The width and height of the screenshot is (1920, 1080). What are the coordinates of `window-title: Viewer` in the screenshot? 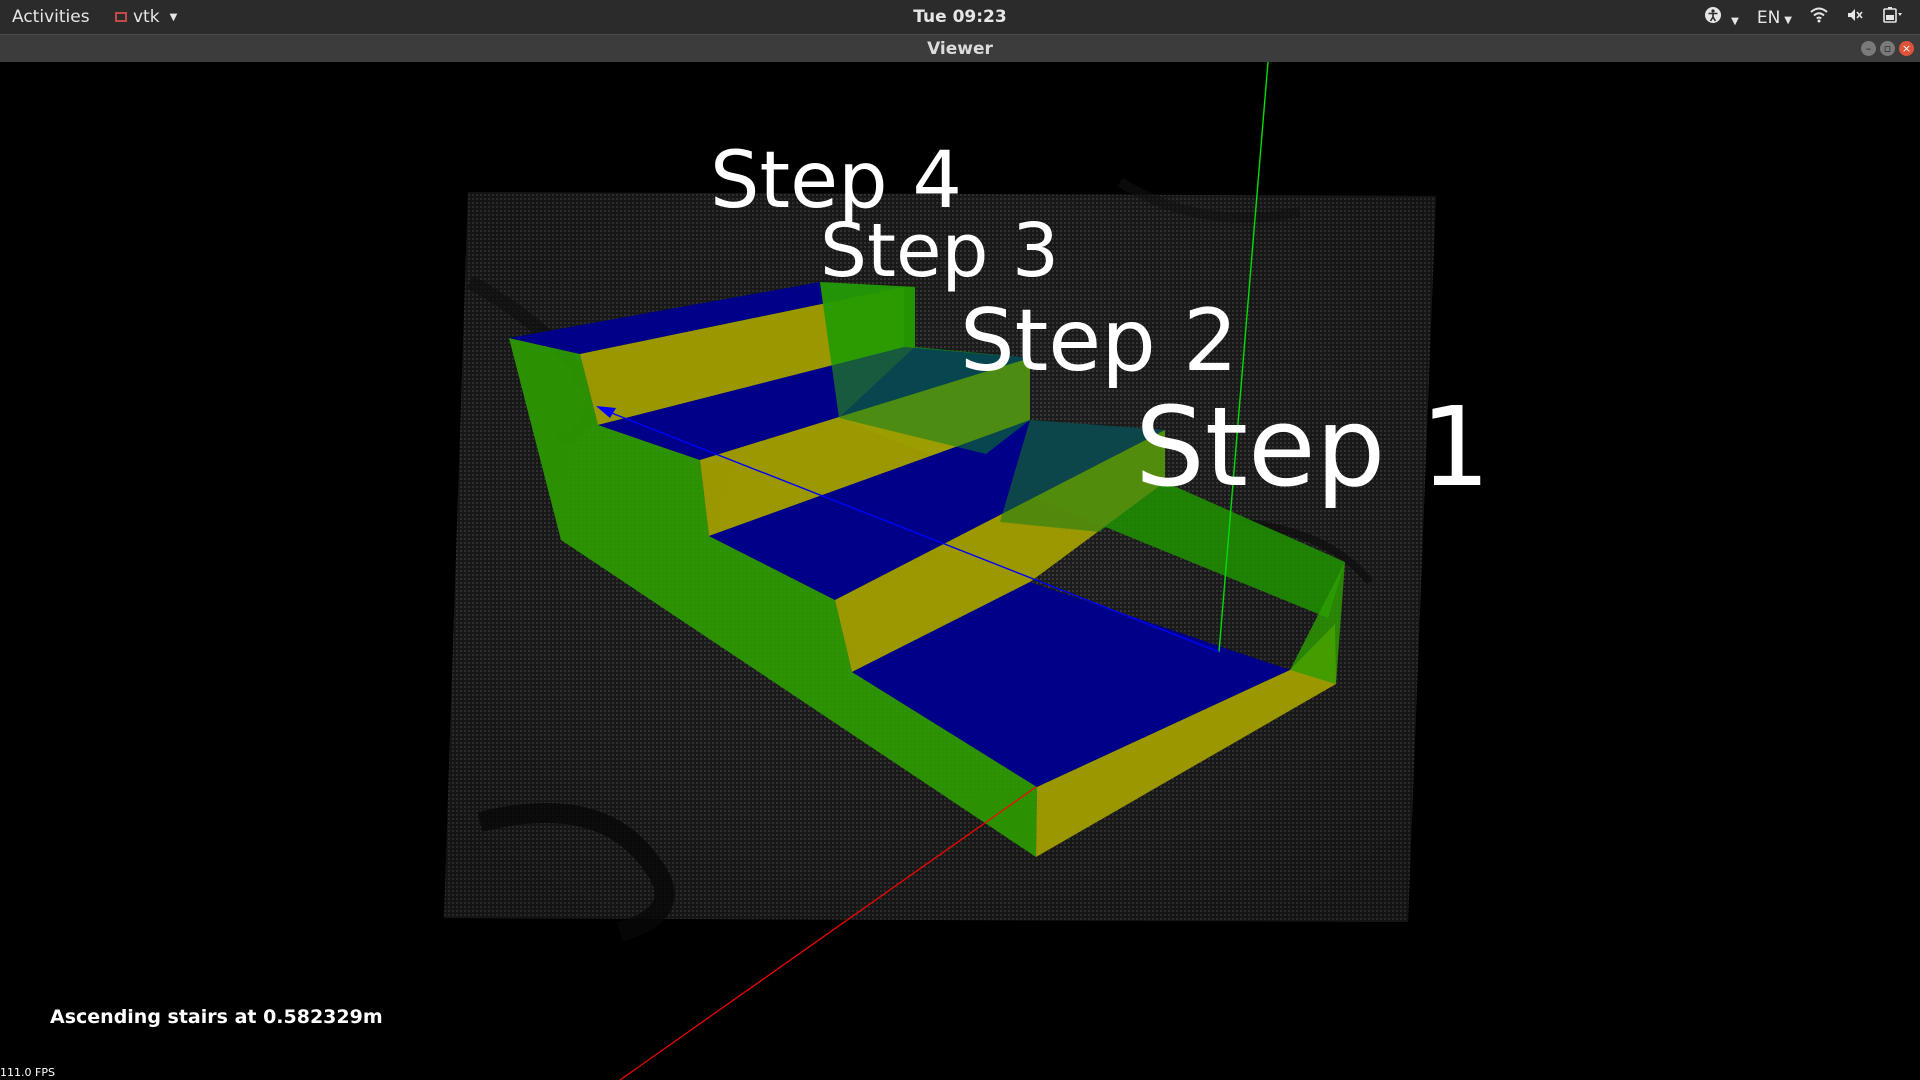 It's located at (960, 49).